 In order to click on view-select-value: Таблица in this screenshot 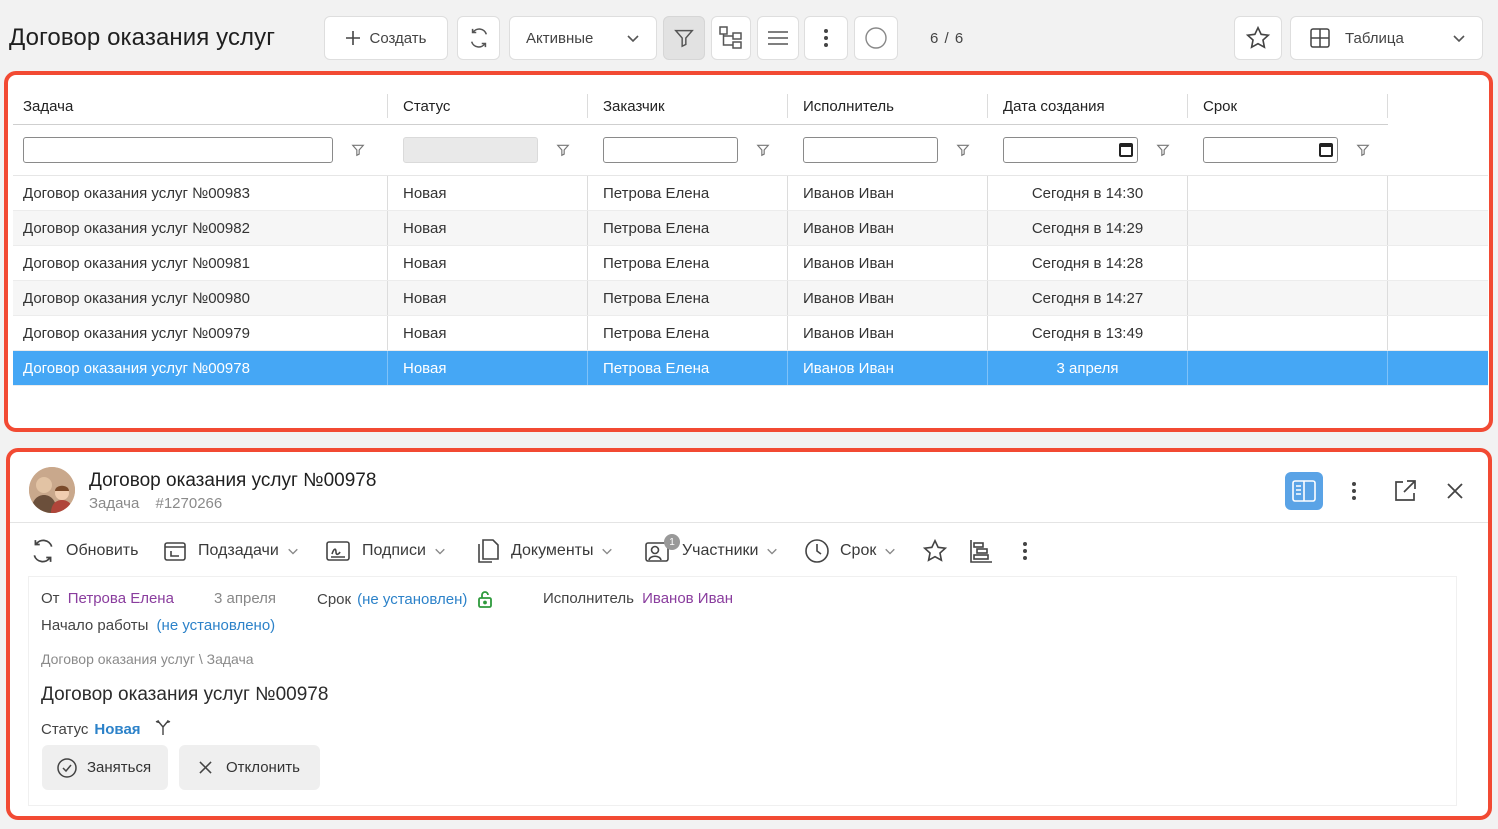, I will do `click(1374, 38)`.